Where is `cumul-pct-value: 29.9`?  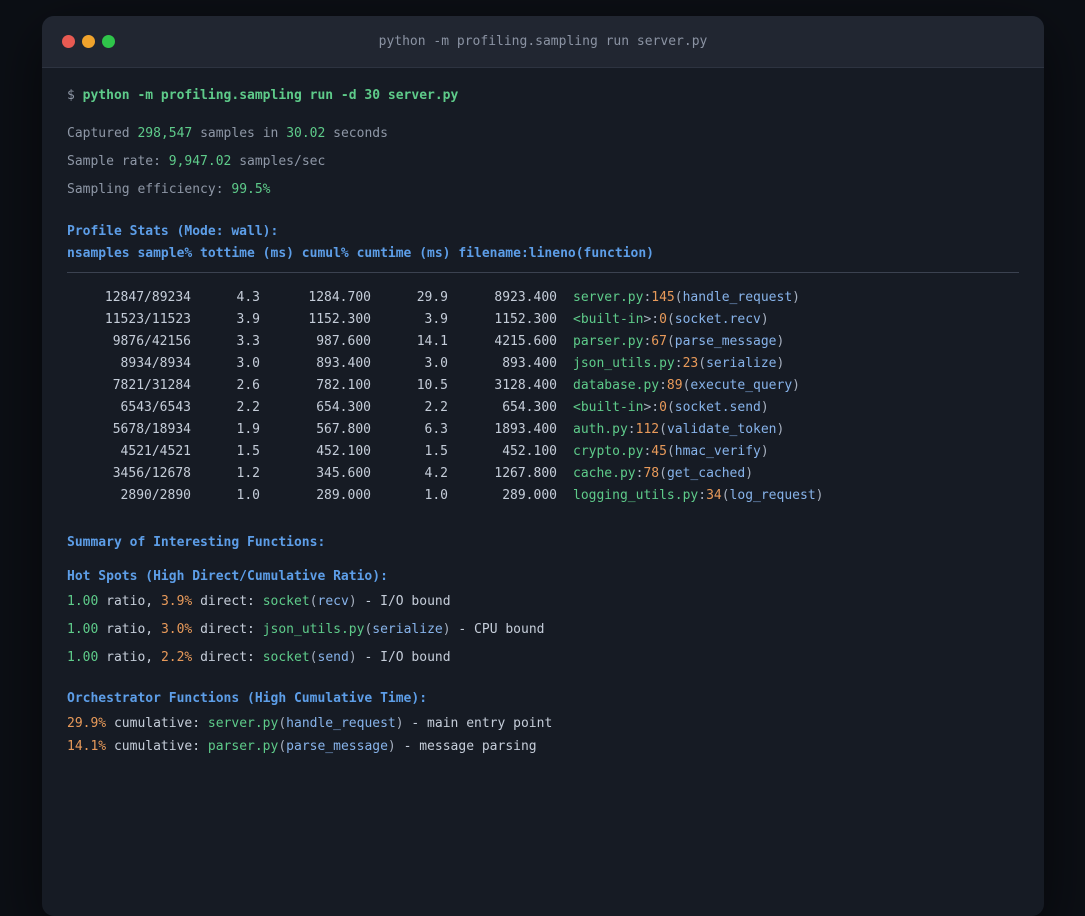 cumul-pct-value: 29.9 is located at coordinates (432, 297).